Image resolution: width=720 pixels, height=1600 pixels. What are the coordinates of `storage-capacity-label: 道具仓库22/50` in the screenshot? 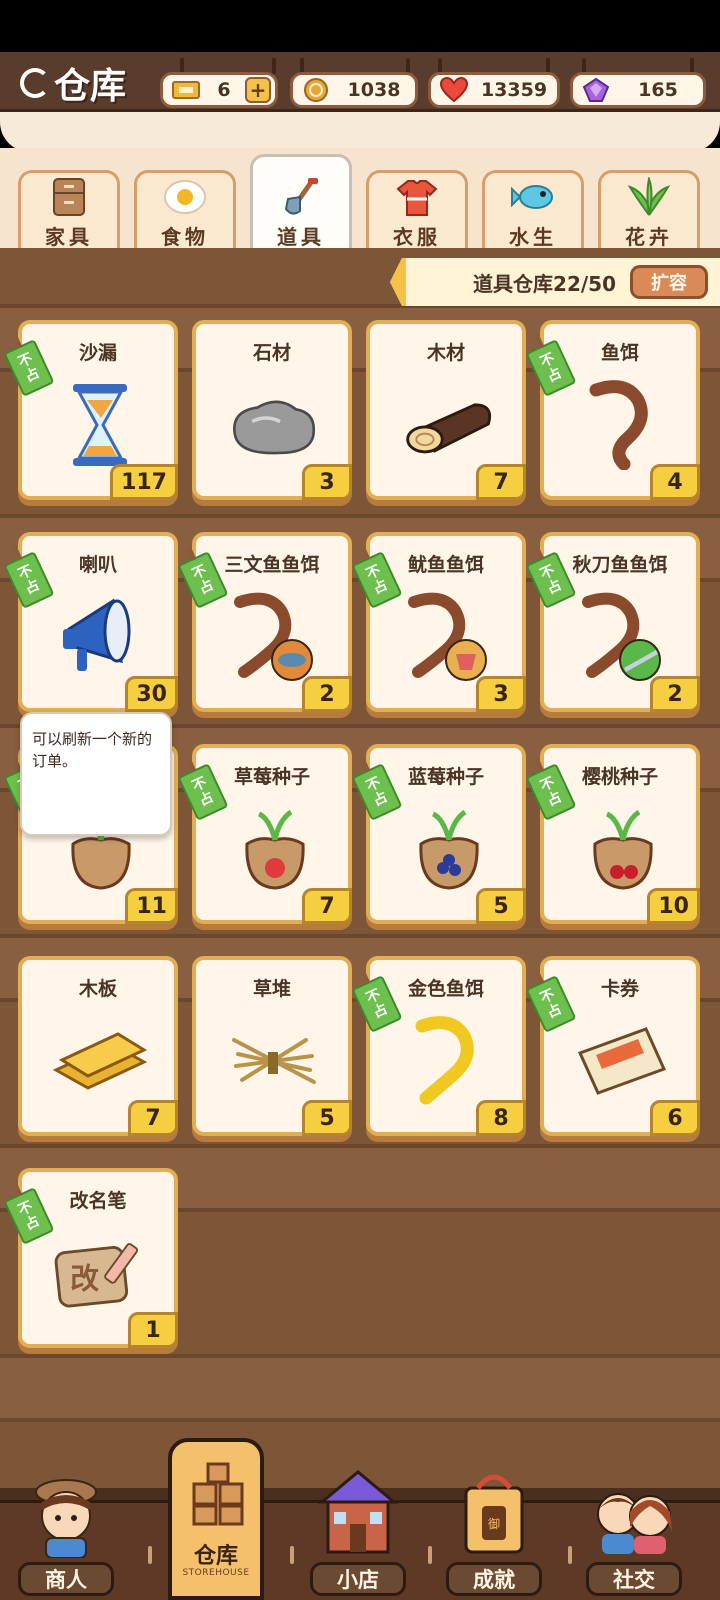 It's located at (544, 283).